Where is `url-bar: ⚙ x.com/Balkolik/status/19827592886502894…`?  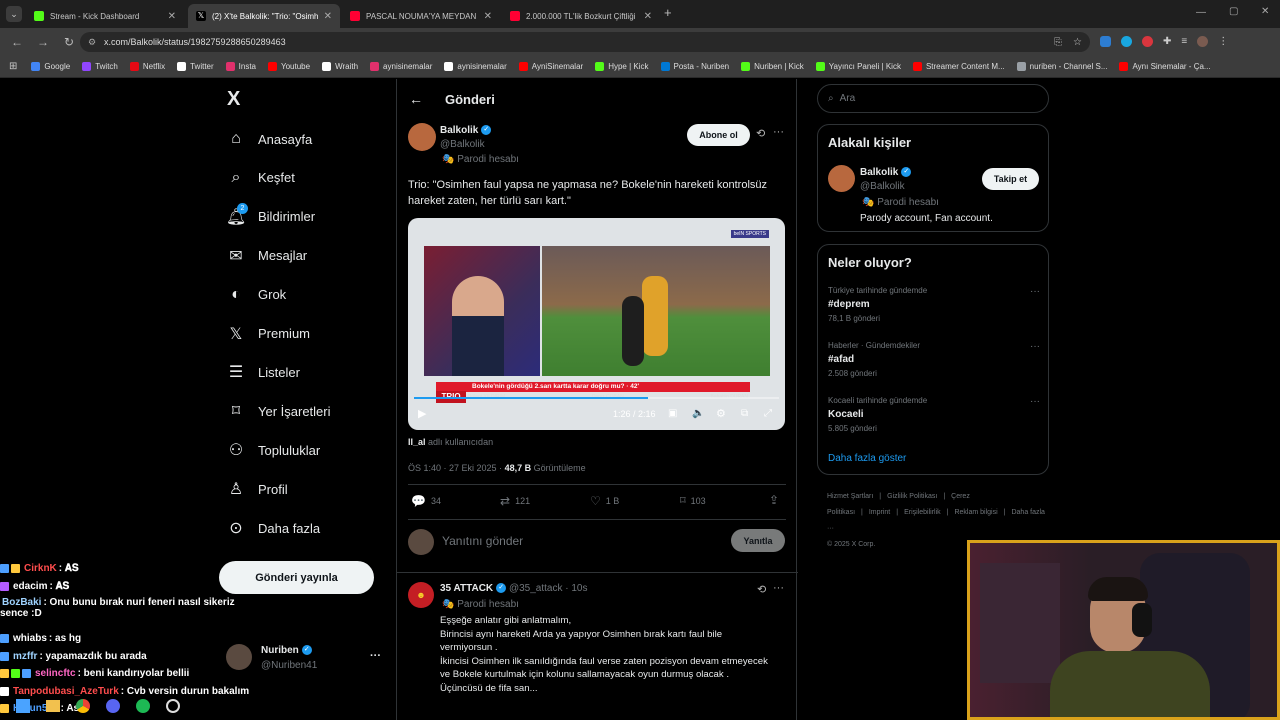 url-bar: ⚙ x.com/Balkolik/status/19827592886502894… is located at coordinates (585, 42).